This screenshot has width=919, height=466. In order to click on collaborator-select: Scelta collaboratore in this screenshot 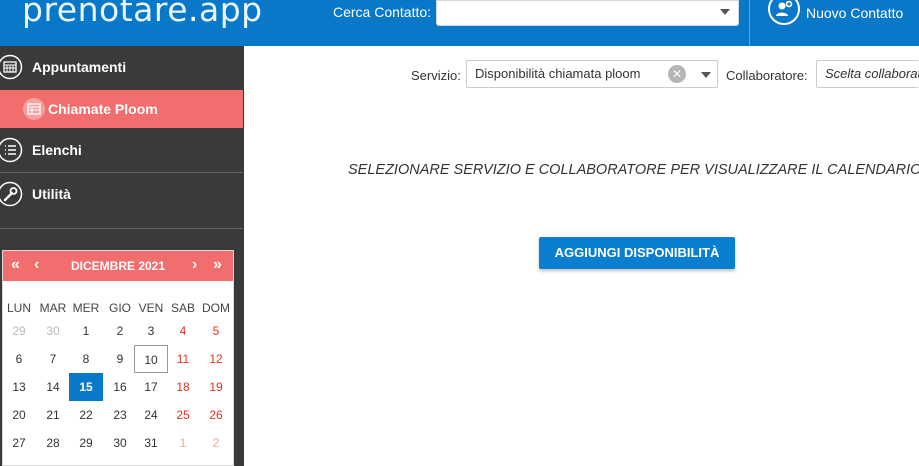, I will do `click(867, 74)`.